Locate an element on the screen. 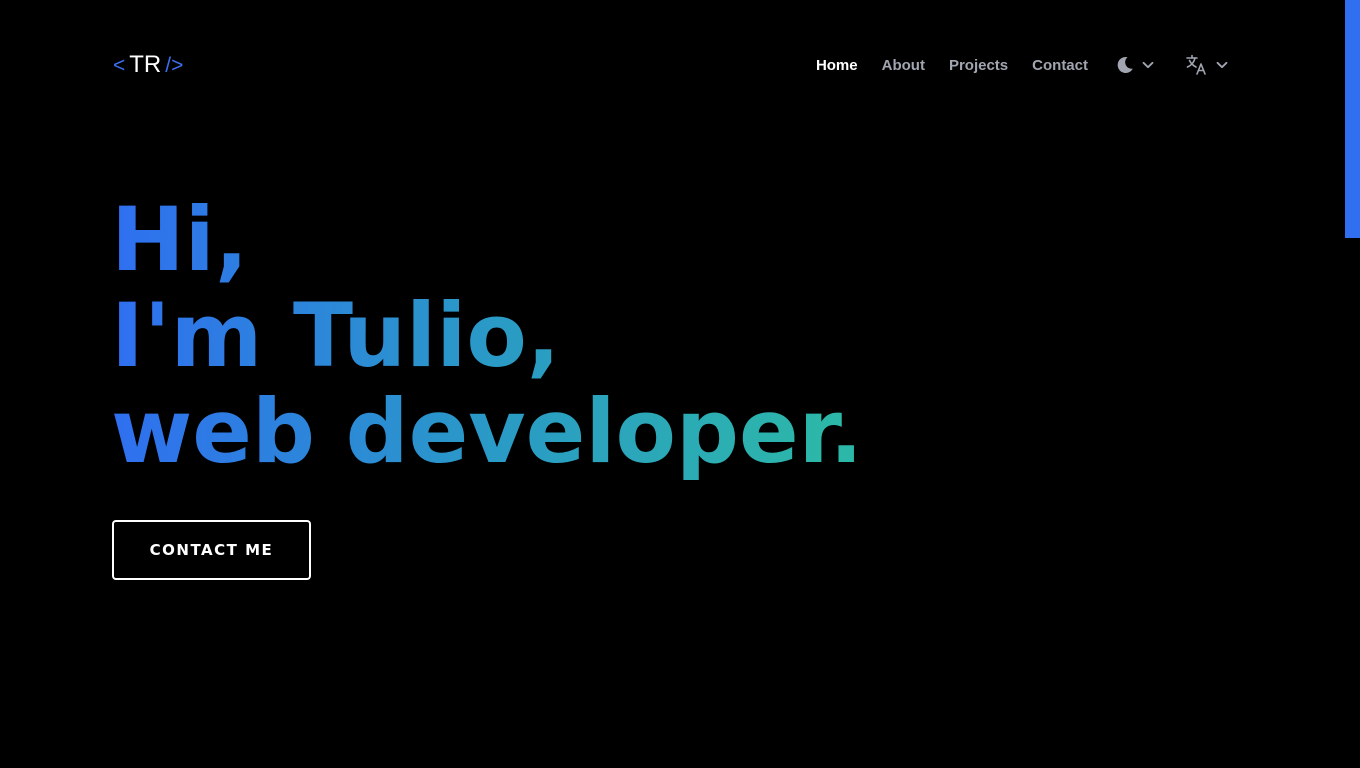 This screenshot has height=768, width=1360. hero-name: I'm Tulio, is located at coordinates (487, 336).